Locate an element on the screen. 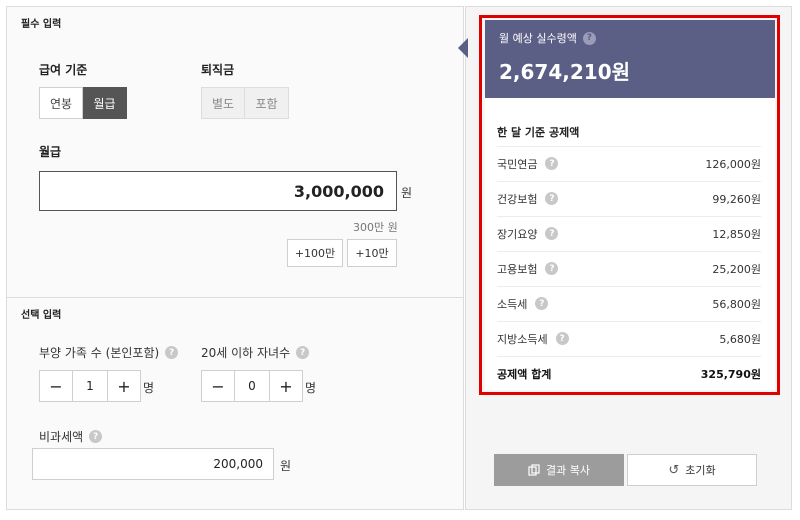  pay-basis-toggle: 연봉 월급 is located at coordinates (83, 103).